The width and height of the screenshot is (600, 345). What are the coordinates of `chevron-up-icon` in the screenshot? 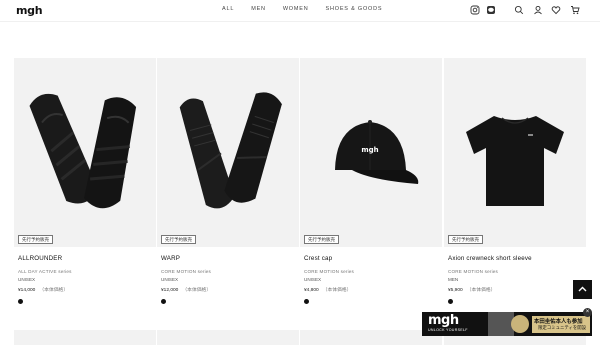 It's located at (582, 289).